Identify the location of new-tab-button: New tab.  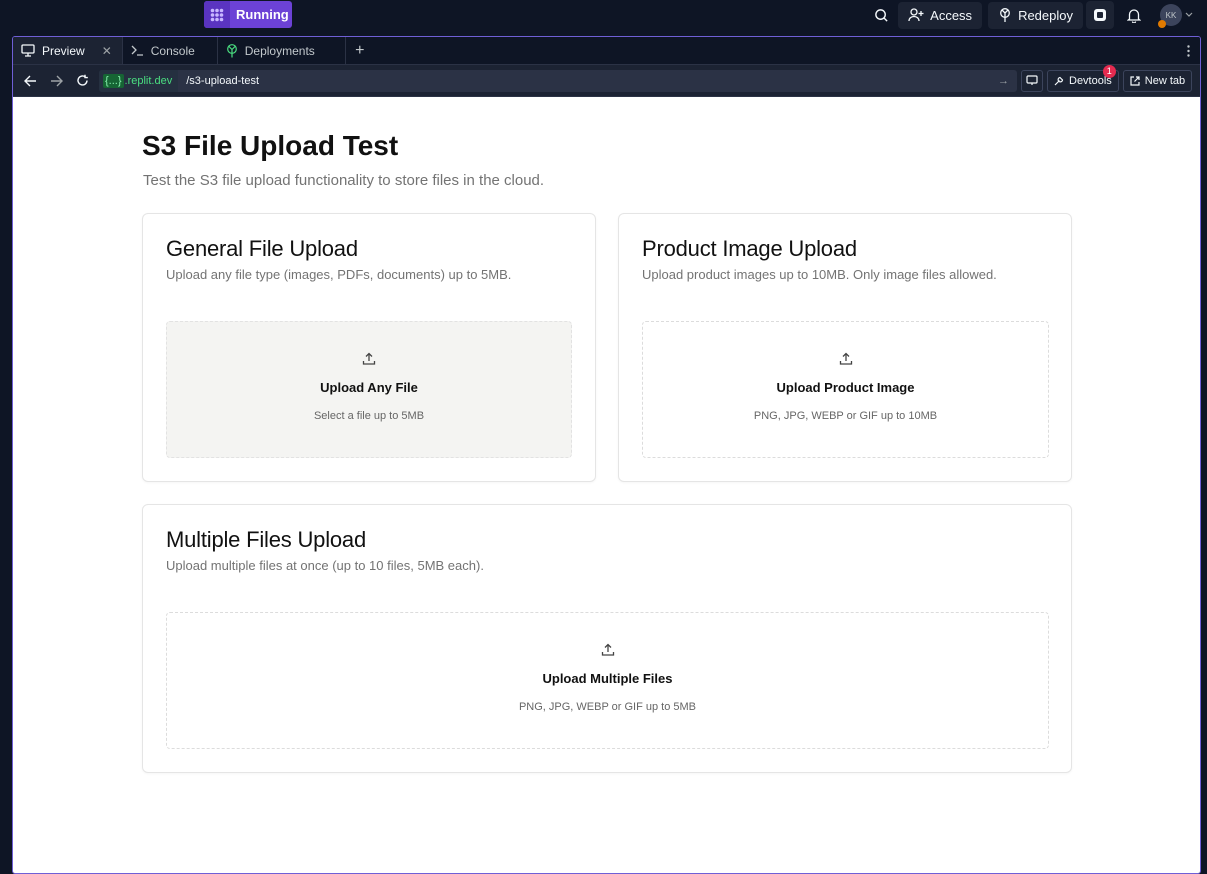
(1157, 80).